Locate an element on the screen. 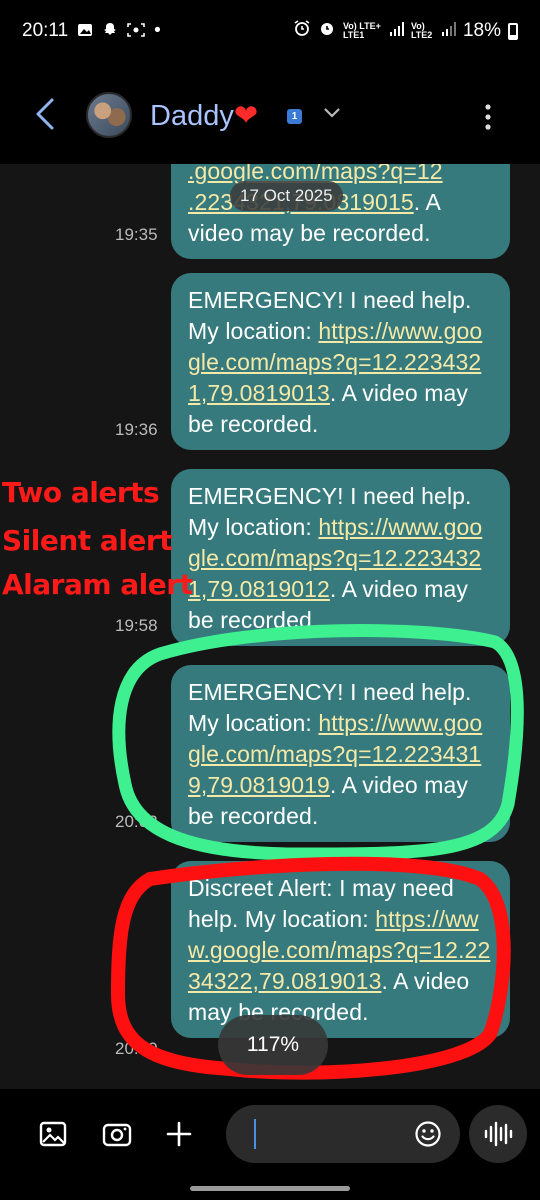  clock: 20:11 is located at coordinates (45, 30).